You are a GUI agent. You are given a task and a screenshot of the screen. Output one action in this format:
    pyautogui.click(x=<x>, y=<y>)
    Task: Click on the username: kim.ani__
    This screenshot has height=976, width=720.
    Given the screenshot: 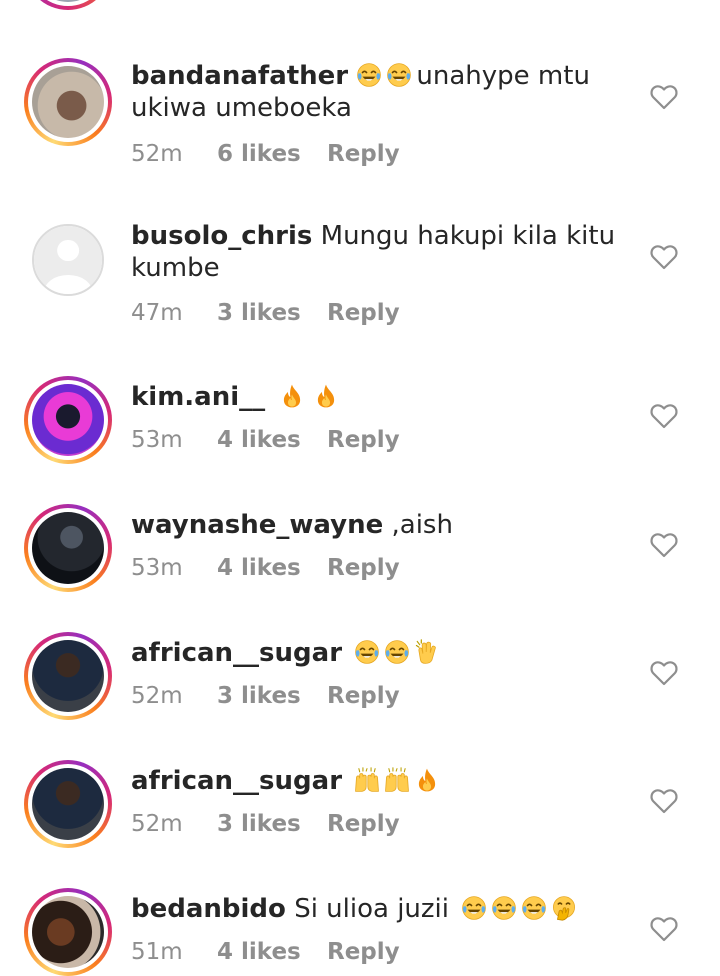 What is the action you would take?
    pyautogui.click(x=198, y=397)
    